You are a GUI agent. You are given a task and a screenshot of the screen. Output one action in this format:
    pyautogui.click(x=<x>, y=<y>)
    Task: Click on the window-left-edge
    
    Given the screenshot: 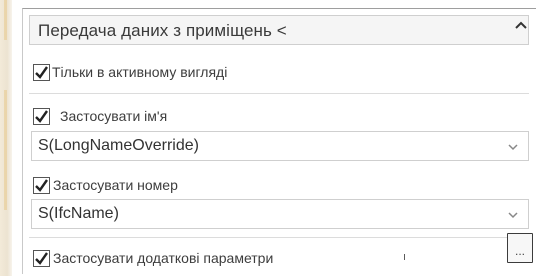 What is the action you would take?
    pyautogui.click(x=6, y=138)
    